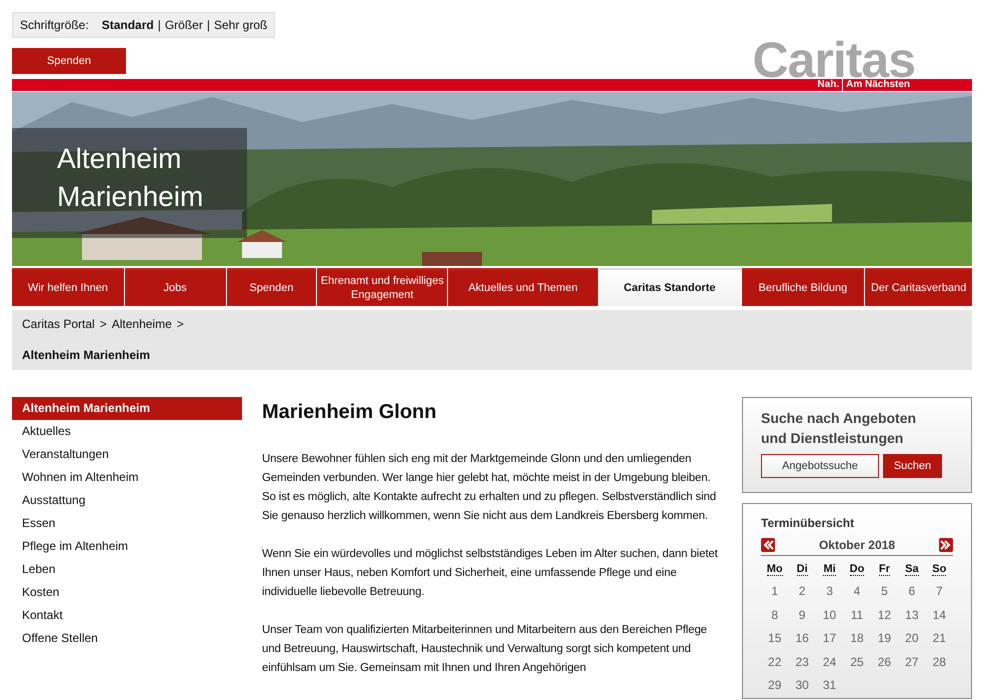 Image resolution: width=984 pixels, height=700 pixels. What do you see at coordinates (127, 638) in the screenshot?
I see `sidebar-item: Offene Stellen` at bounding box center [127, 638].